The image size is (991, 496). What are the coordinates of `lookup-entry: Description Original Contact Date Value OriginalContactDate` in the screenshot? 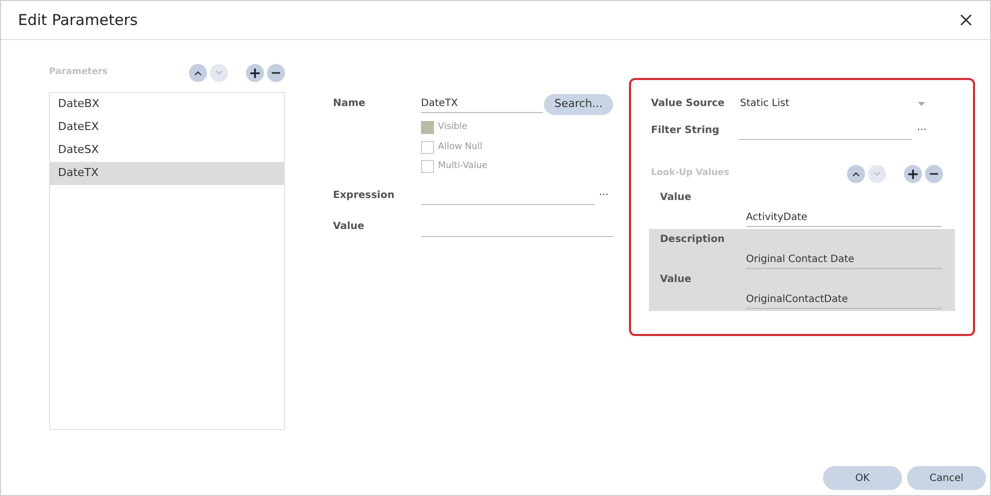 It's located at (802, 270).